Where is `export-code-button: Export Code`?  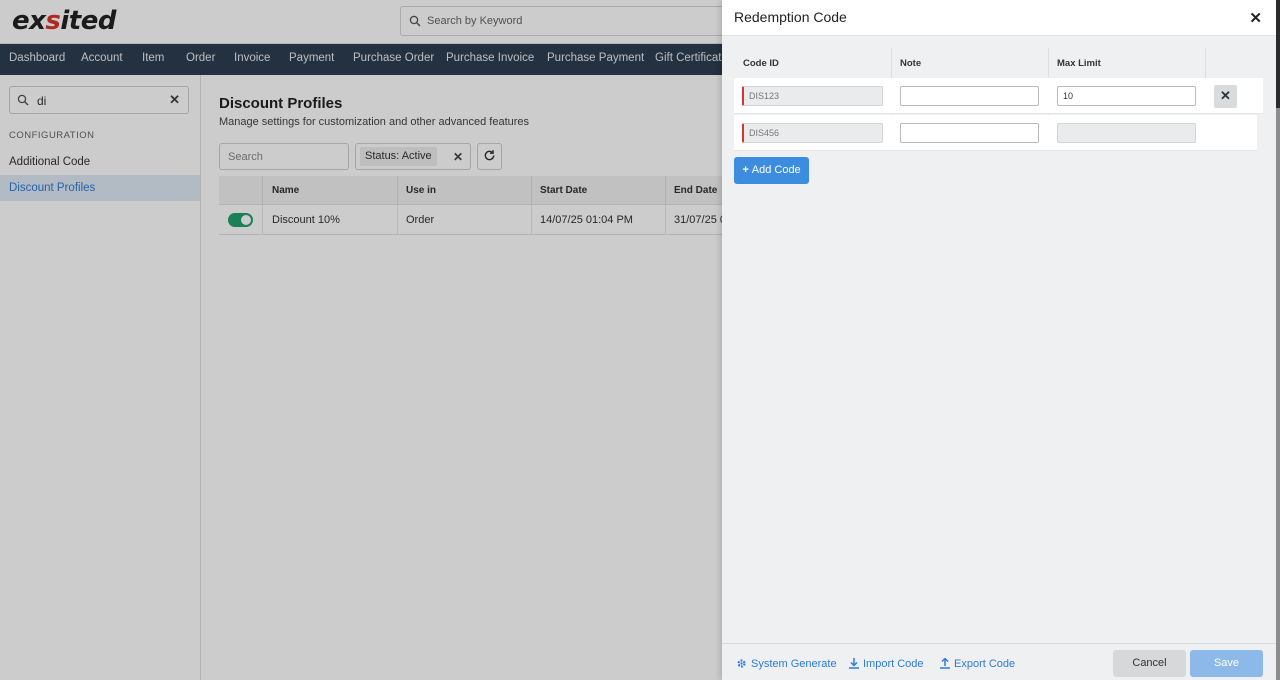 export-code-button: Export Code is located at coordinates (977, 664).